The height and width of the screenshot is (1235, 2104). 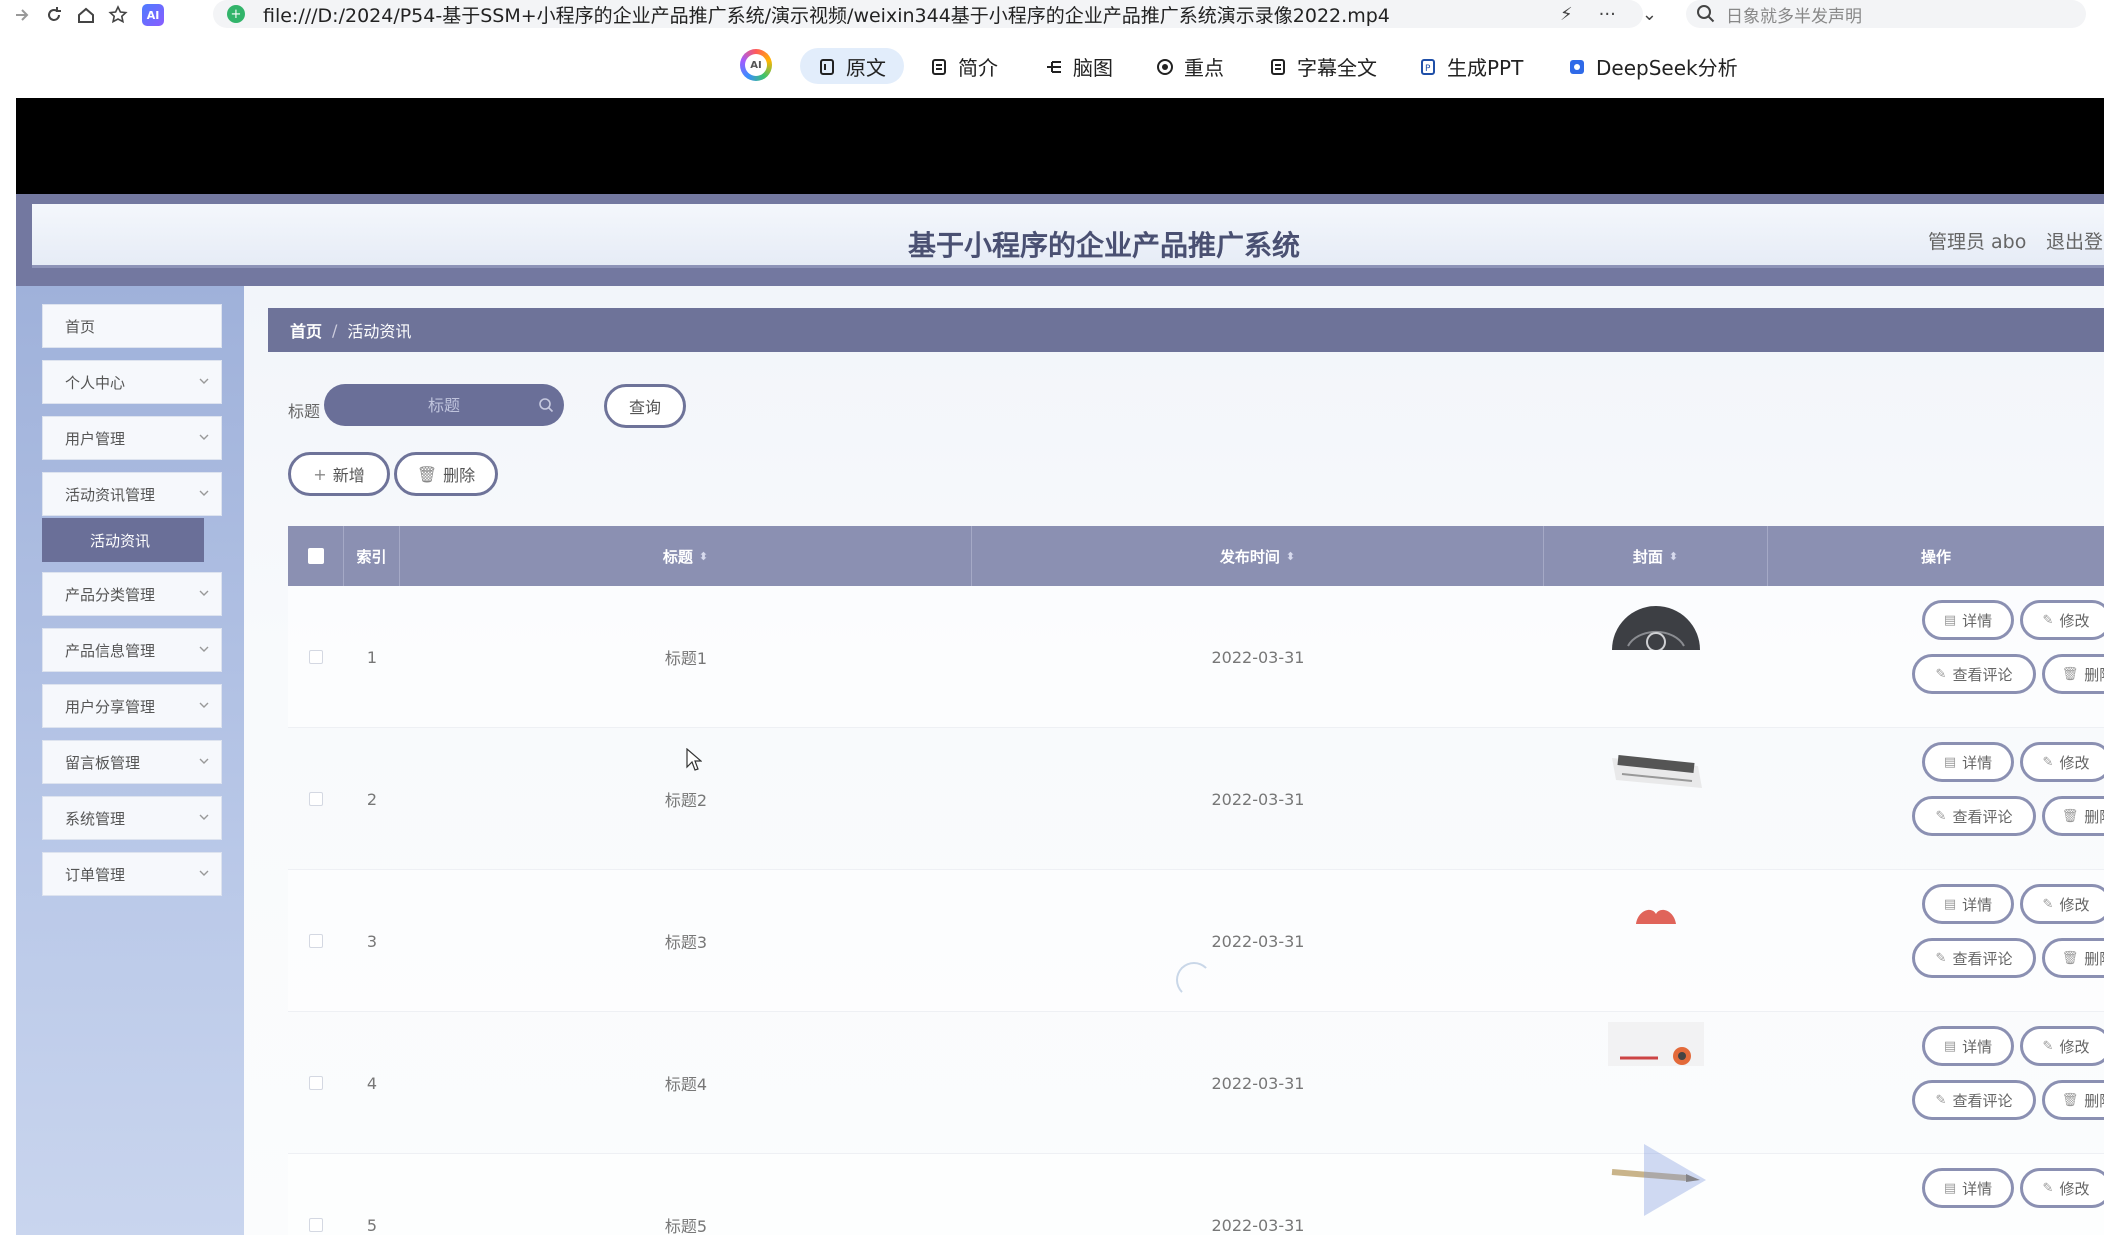 What do you see at coordinates (1656, 556) in the screenshot?
I see `header-cover: 封面 ⬍` at bounding box center [1656, 556].